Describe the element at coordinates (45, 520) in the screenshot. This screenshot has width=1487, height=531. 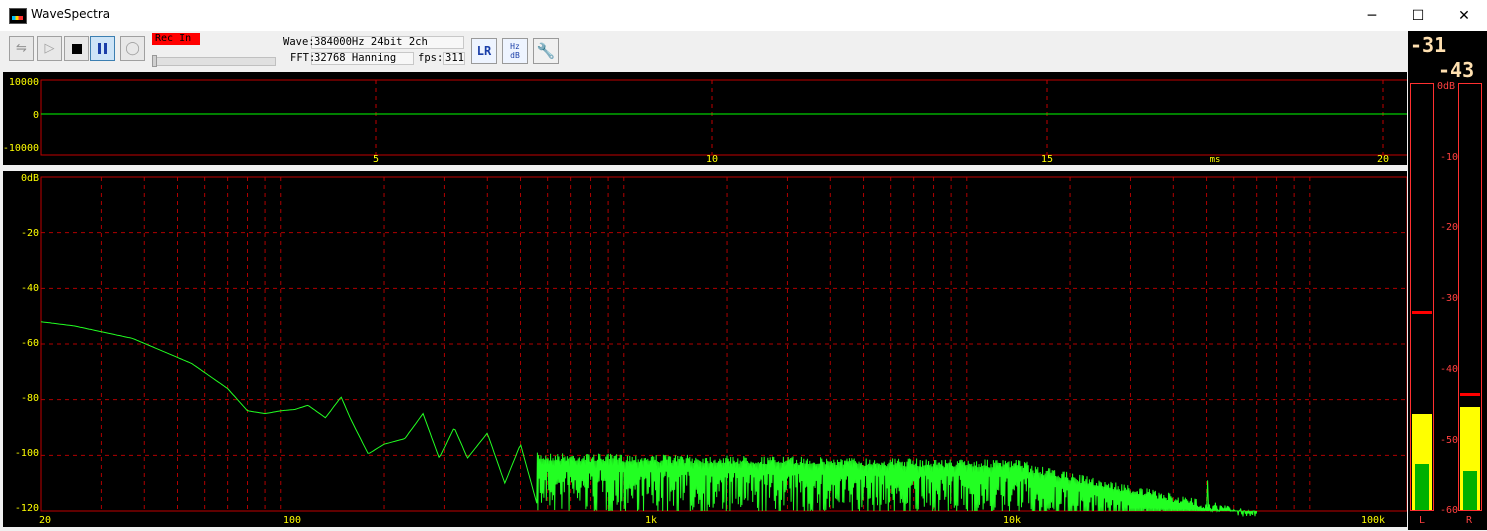
I see `spectrum-x-tick: 20` at that location.